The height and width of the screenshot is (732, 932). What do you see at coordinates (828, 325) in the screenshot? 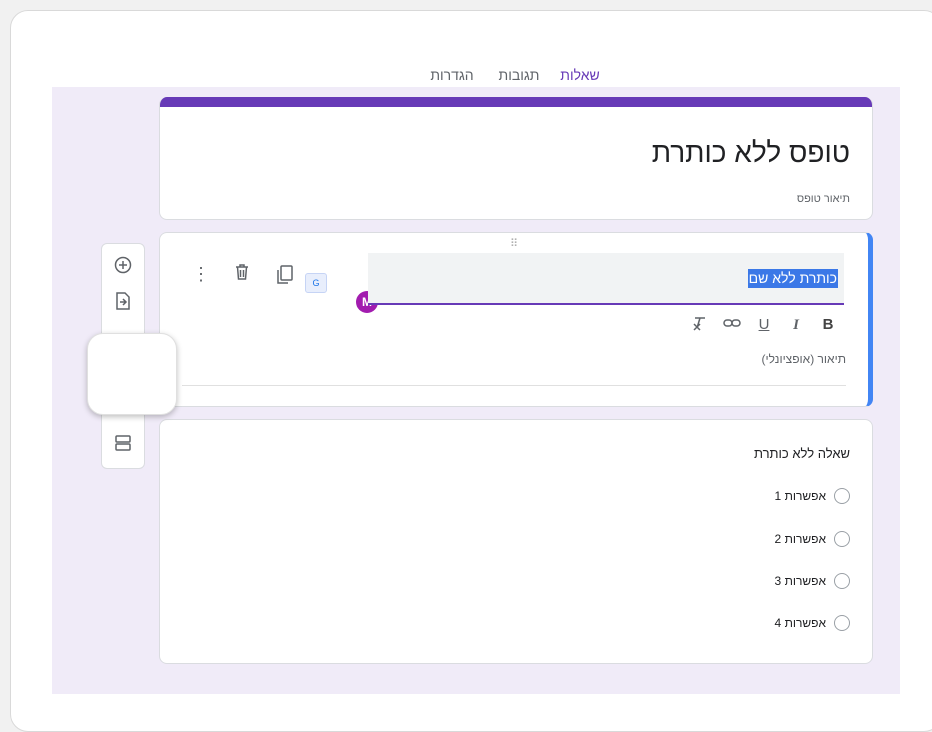
I see `bold-button: B` at bounding box center [828, 325].